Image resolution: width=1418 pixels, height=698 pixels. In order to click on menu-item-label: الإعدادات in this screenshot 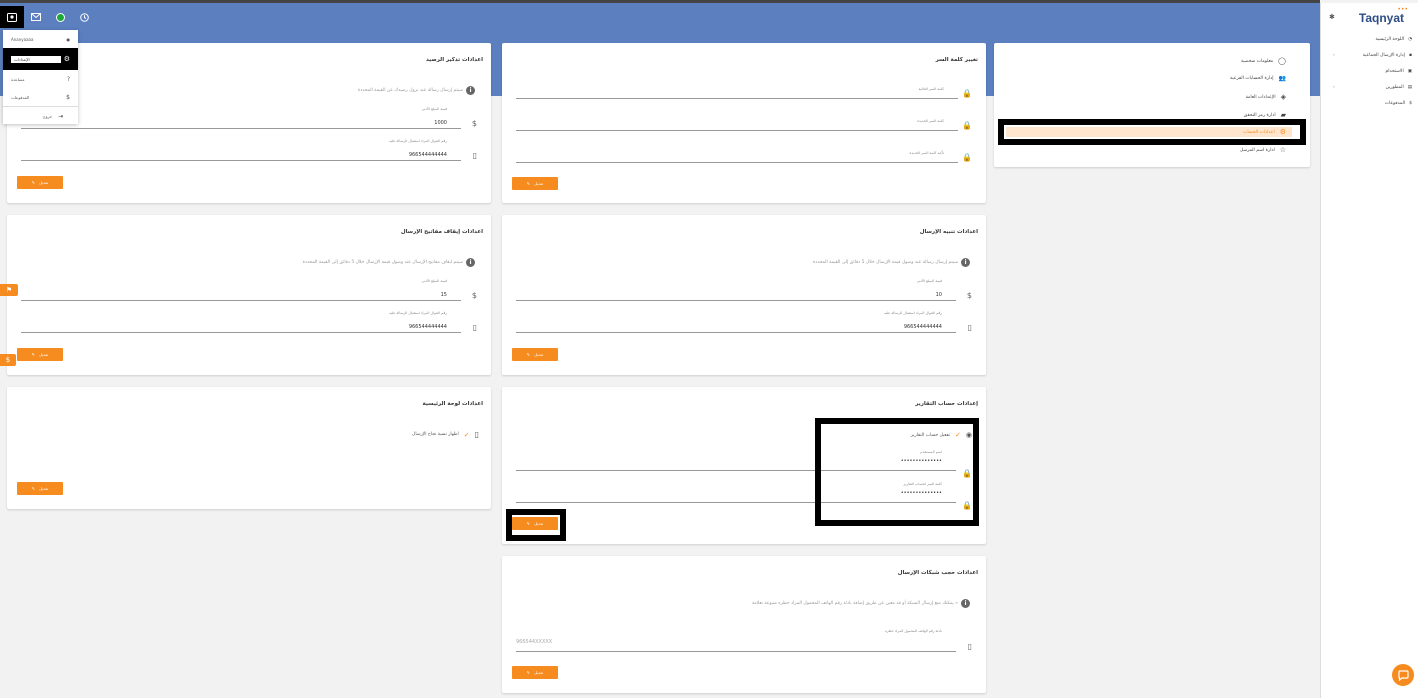, I will do `click(36, 59)`.